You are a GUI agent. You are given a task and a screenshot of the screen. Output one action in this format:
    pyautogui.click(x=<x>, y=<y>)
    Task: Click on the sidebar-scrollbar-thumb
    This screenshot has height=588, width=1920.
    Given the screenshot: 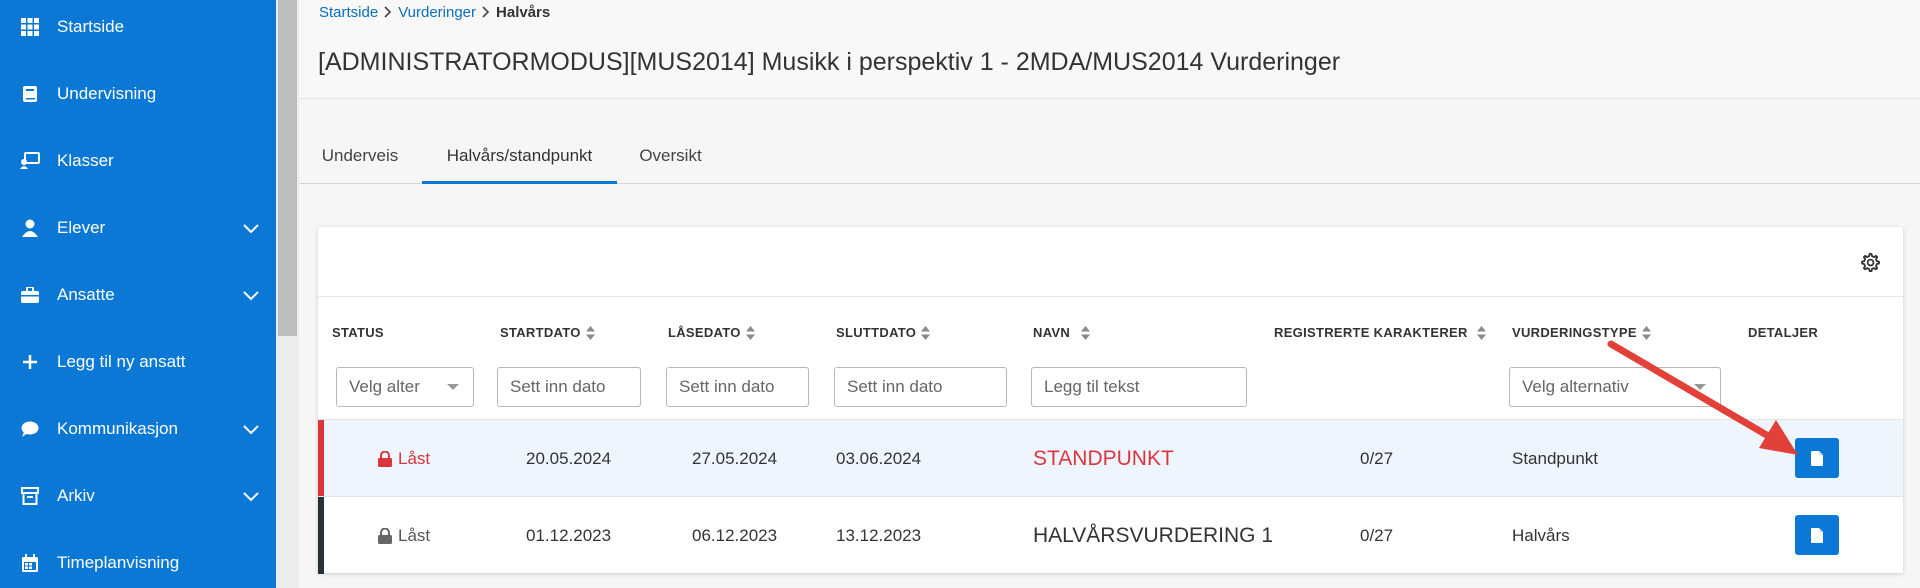 What is the action you would take?
    pyautogui.click(x=287, y=168)
    